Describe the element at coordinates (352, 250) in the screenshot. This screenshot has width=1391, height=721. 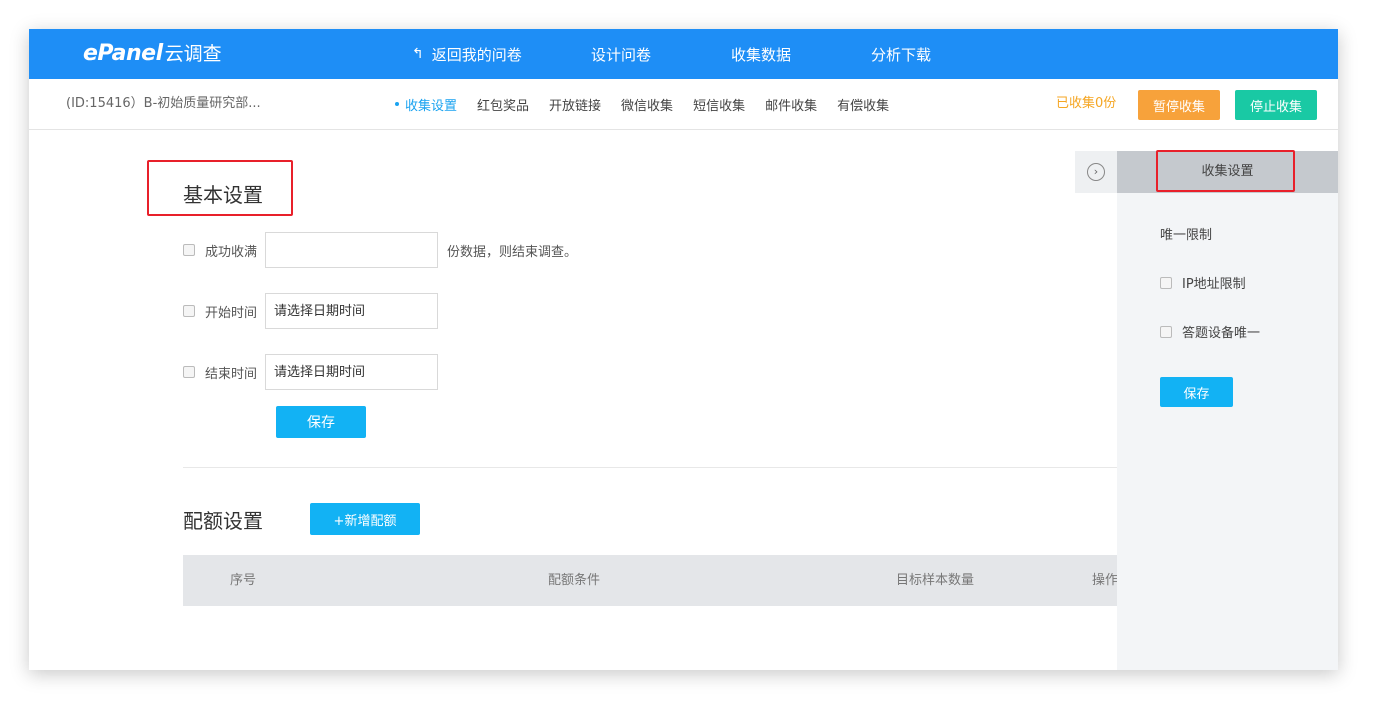
I see `success-count-input` at that location.